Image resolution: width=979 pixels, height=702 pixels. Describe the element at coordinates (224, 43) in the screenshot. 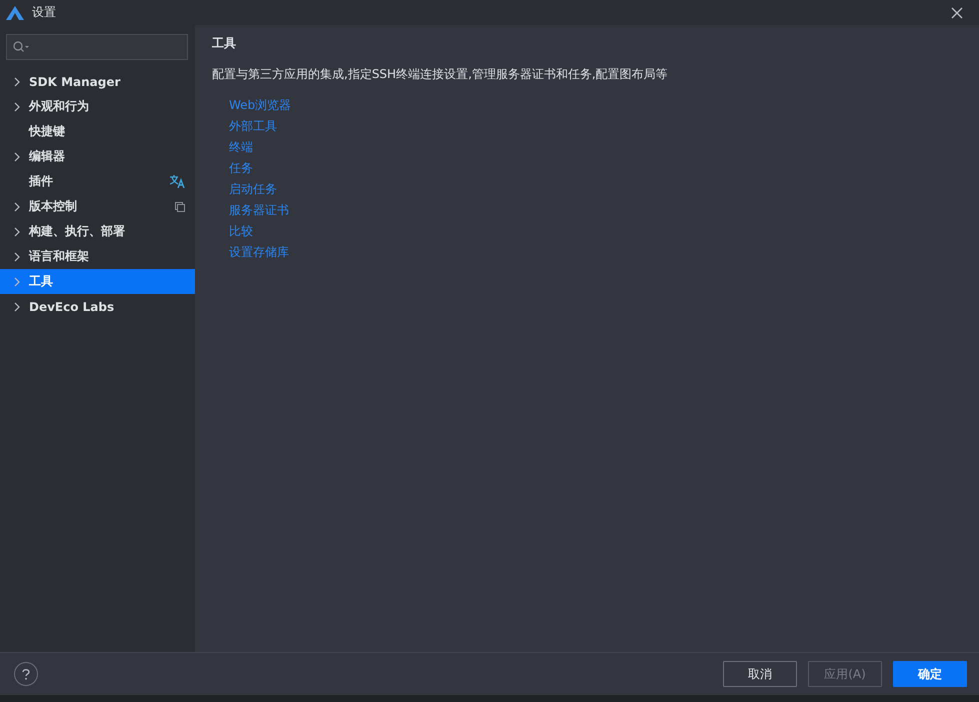

I see `page-heading: 工具` at that location.